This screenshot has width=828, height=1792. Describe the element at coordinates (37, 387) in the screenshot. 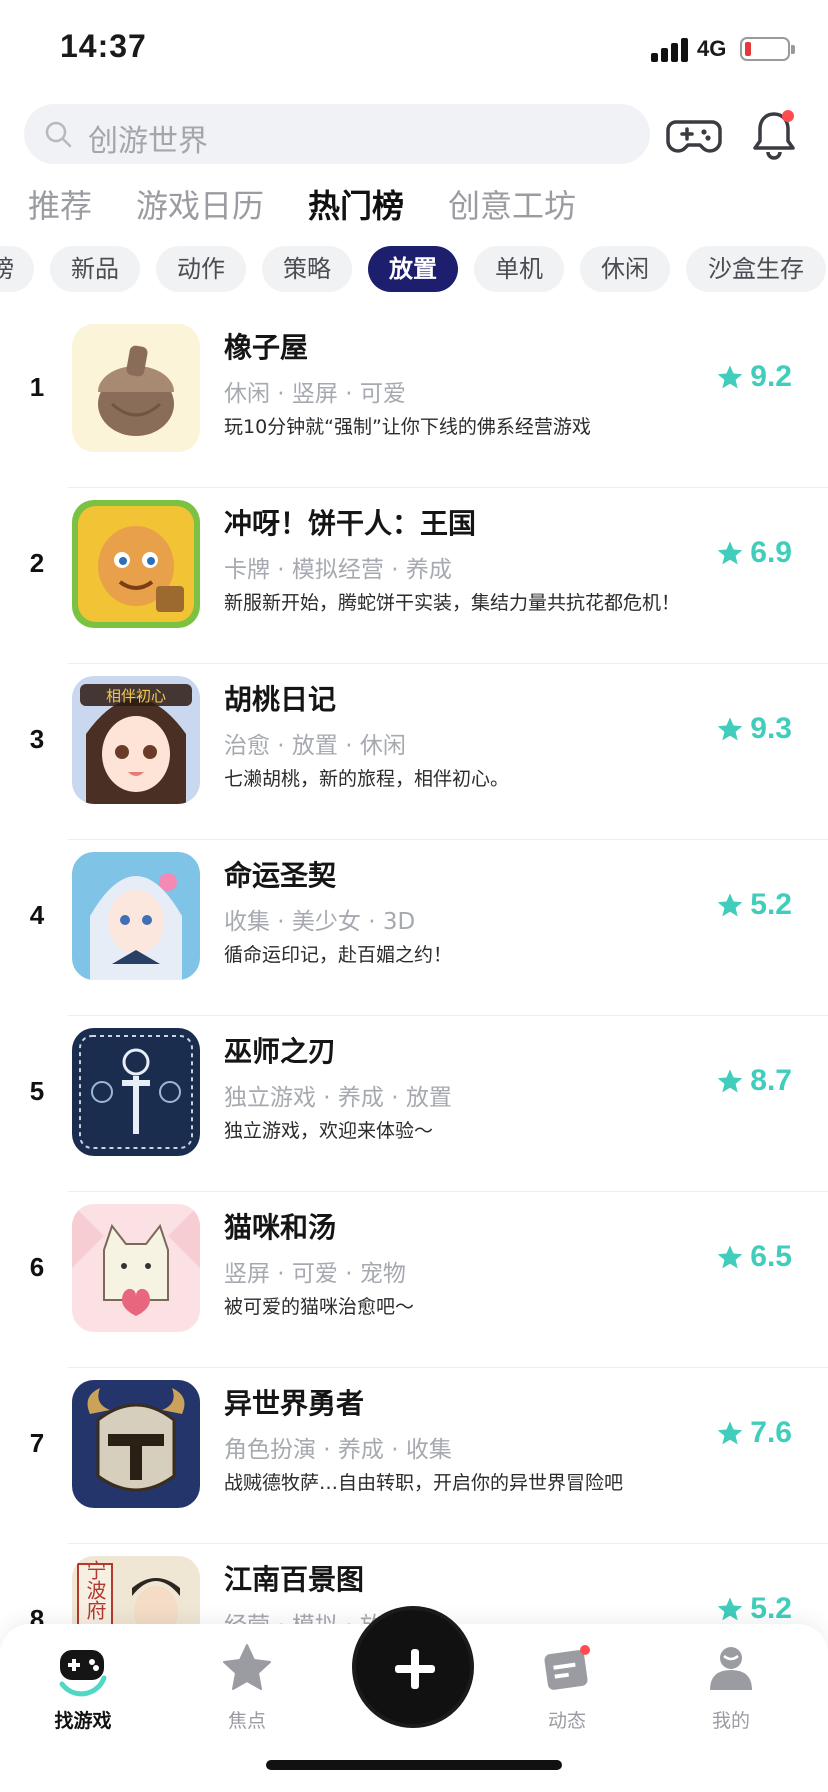

I see `rank-number: 1` at that location.